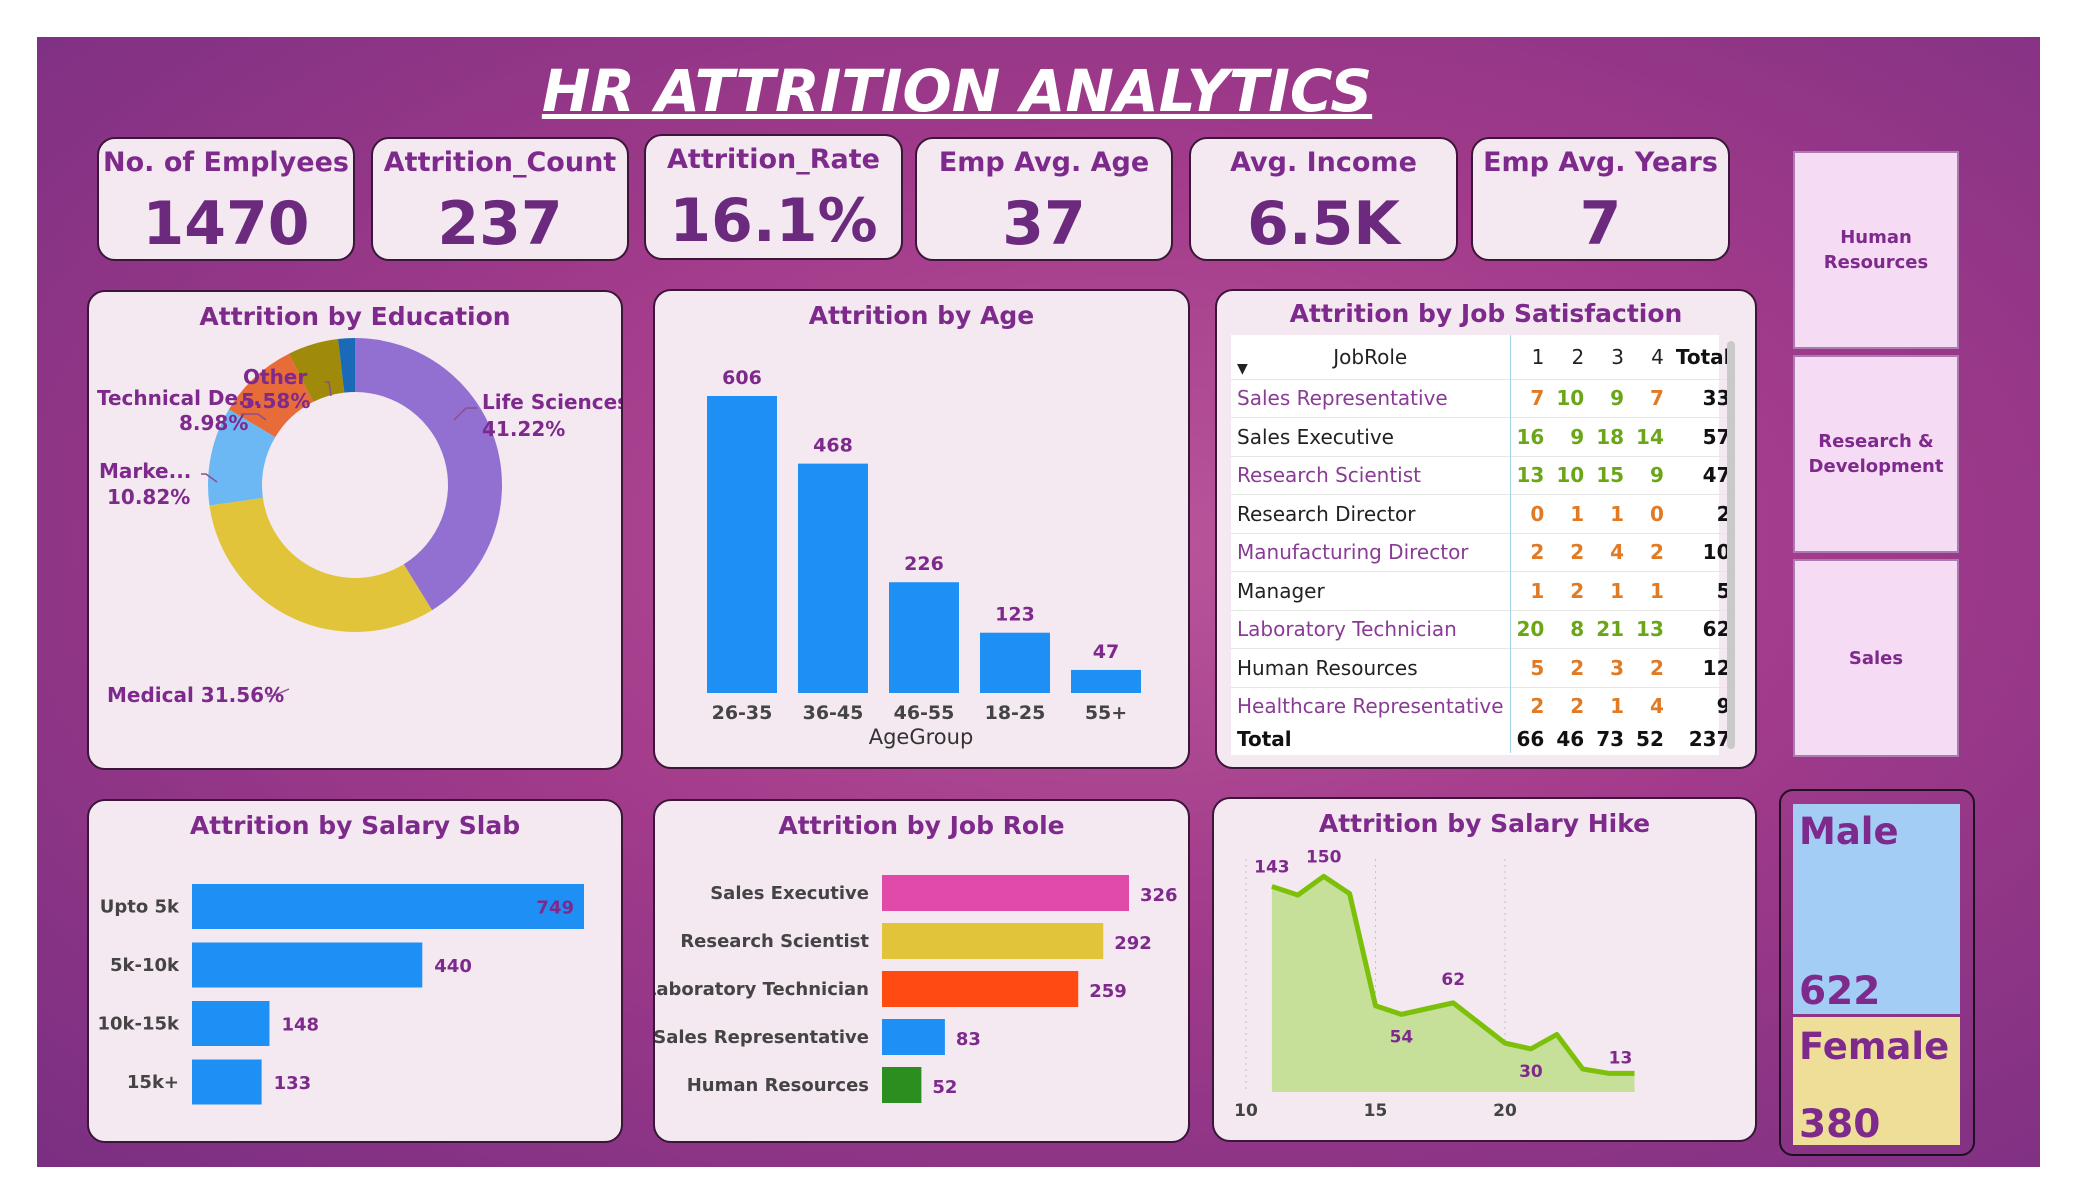 Image resolution: width=2075 pixels, height=1200 pixels. I want to click on kpi-value: 7, so click(1600, 224).